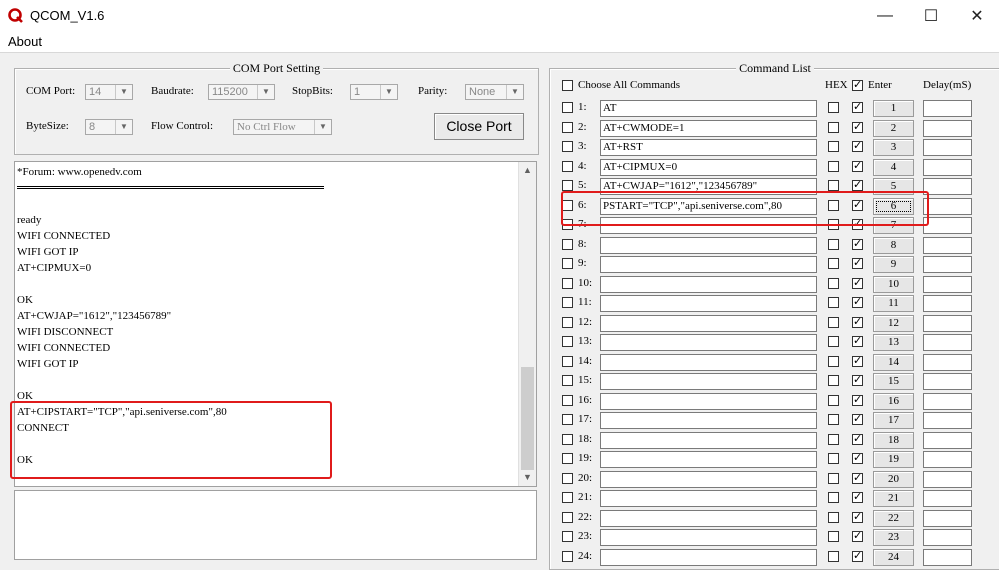 The image size is (999, 570). I want to click on bytesize-select: 8 ▼, so click(109, 127).